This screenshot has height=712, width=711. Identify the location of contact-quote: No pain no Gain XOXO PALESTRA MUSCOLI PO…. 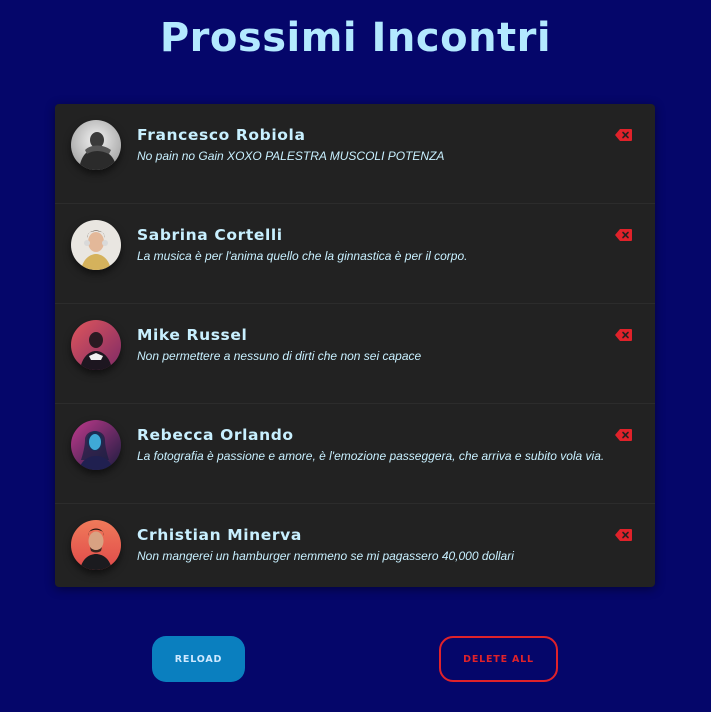
(291, 156).